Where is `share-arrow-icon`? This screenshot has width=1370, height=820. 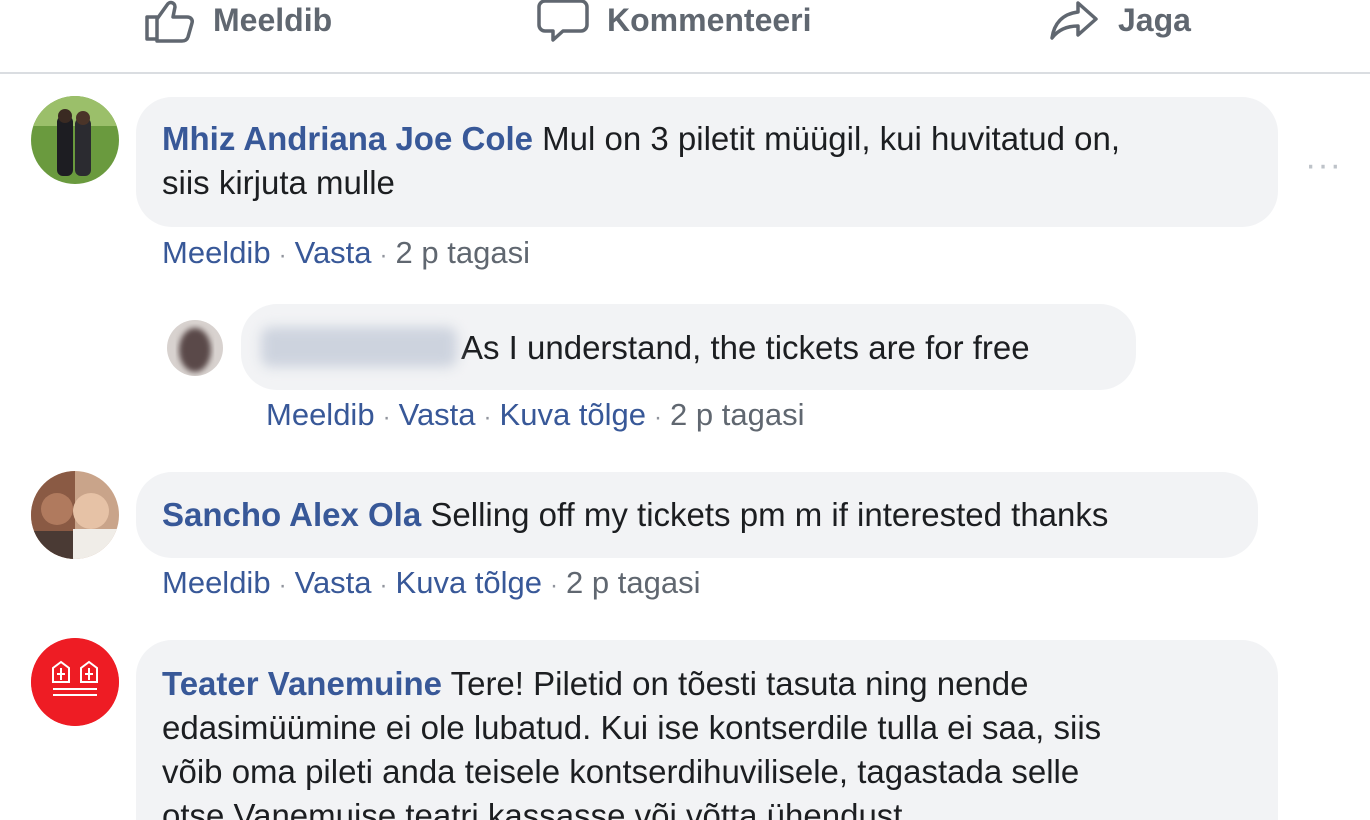
share-arrow-icon is located at coordinates (1074, 21).